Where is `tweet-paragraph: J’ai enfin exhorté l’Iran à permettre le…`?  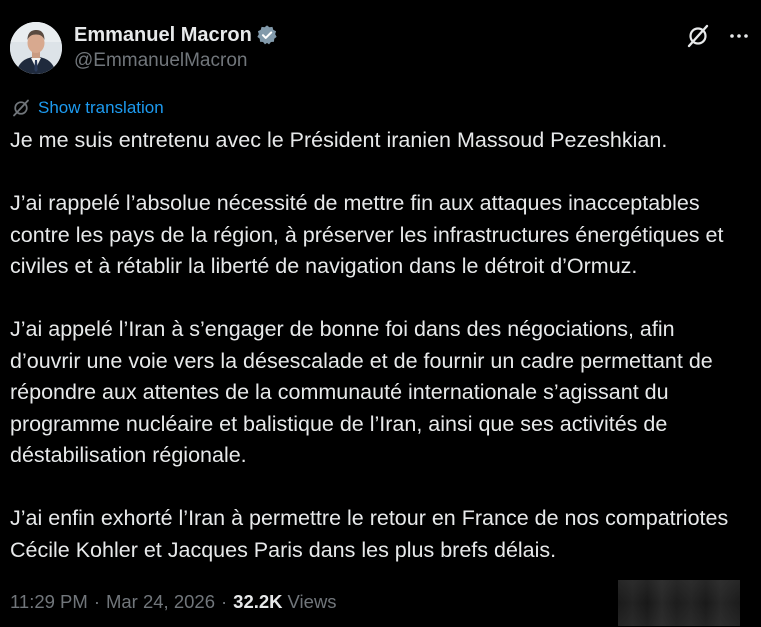
tweet-paragraph: J’ai enfin exhorté l’Iran à permettre le… is located at coordinates (369, 534).